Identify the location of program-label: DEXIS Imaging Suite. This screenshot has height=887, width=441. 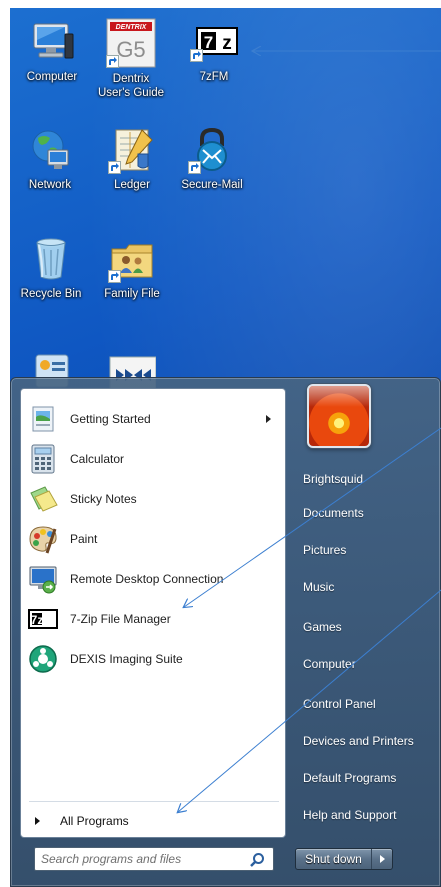
(126, 659).